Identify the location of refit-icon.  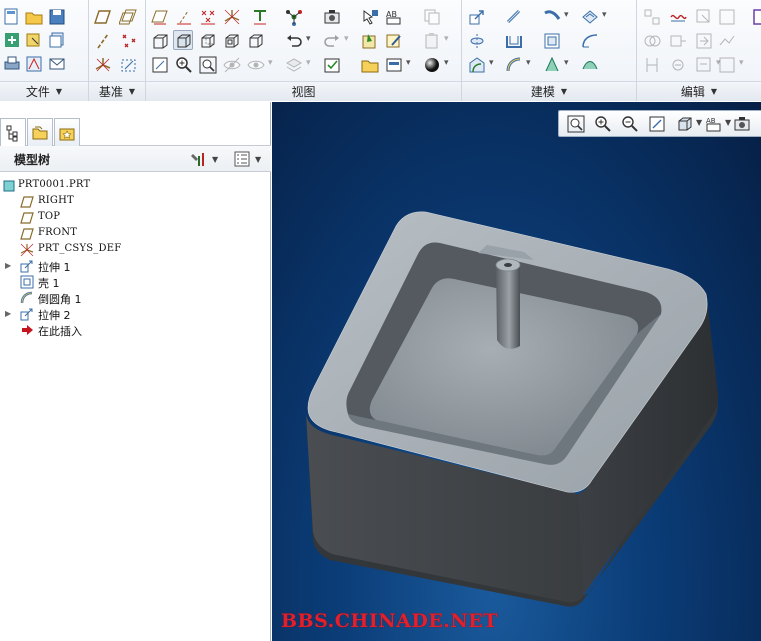
(160, 65).